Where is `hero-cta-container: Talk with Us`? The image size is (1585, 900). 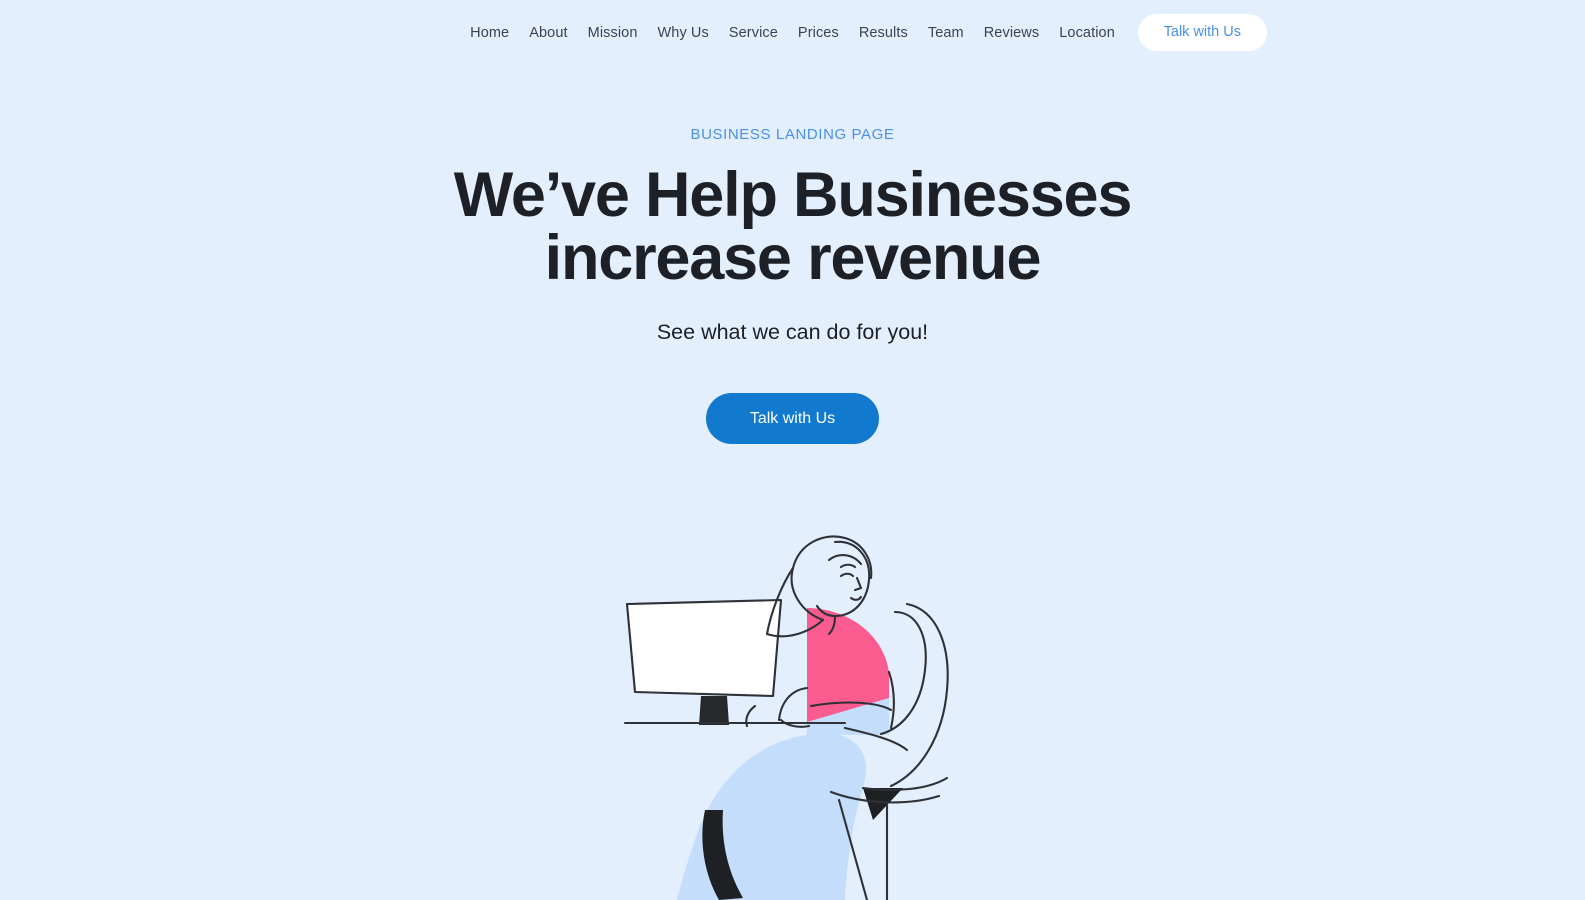 hero-cta-container: Talk with Us is located at coordinates (792, 418).